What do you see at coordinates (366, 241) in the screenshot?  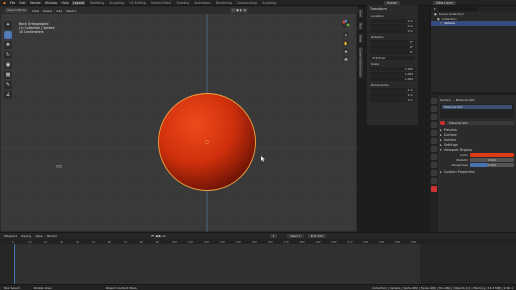 I see `timeline-tick-label: 220` at bounding box center [366, 241].